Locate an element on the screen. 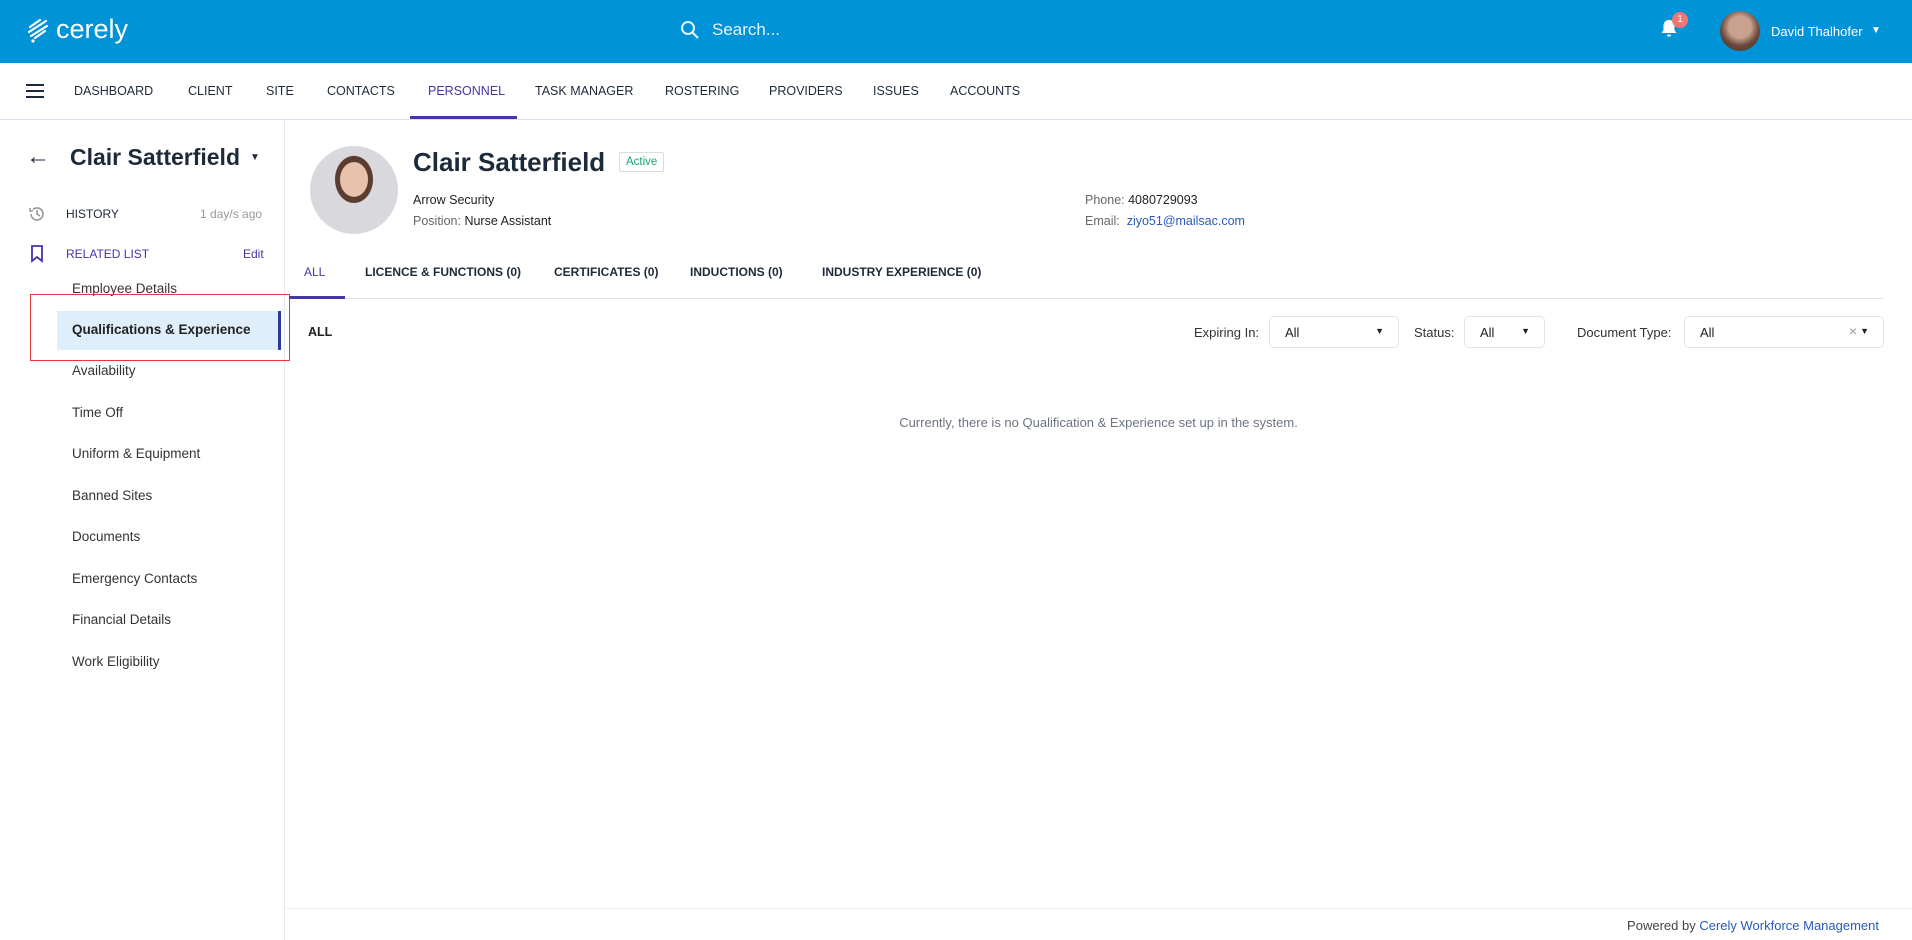  logo-text: cerely is located at coordinates (92, 29).